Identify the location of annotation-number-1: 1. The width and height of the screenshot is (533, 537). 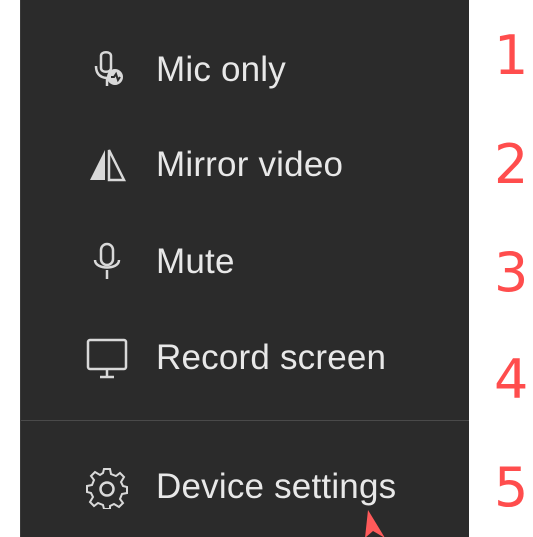
(511, 55).